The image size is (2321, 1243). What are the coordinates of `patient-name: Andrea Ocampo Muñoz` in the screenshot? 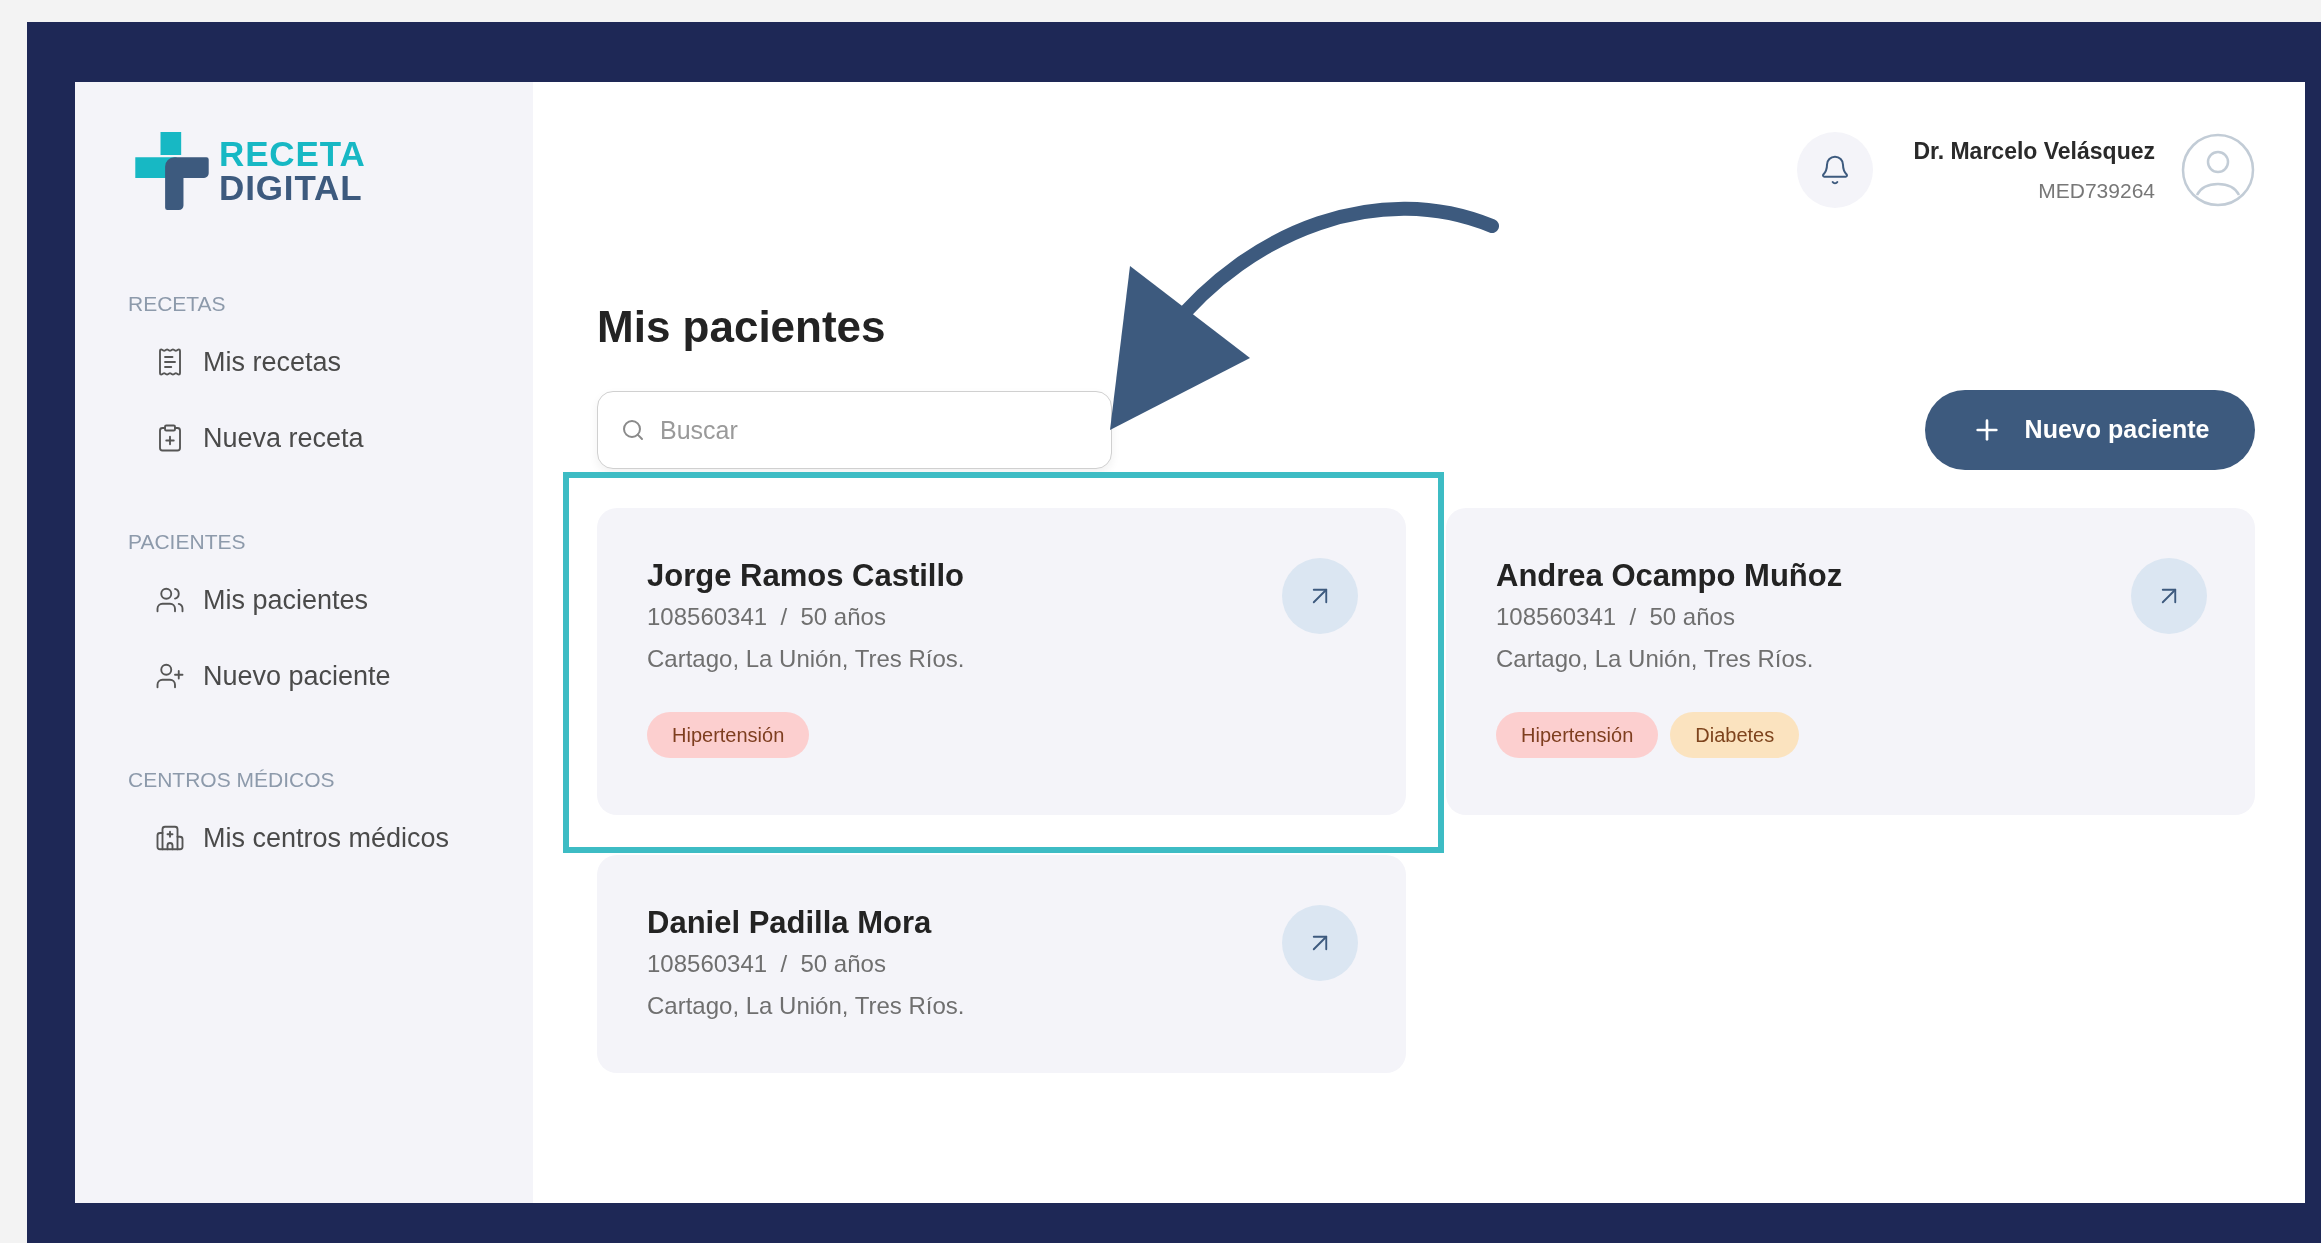 It's located at (1669, 576).